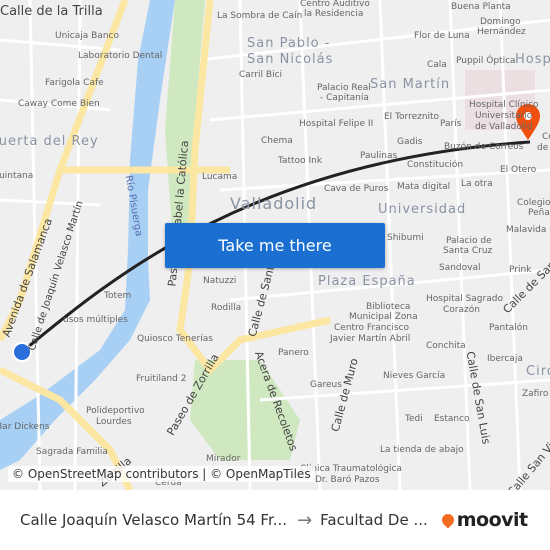 The width and height of the screenshot is (550, 550). Describe the element at coordinates (371, 328) in the screenshot. I see `poi-label: Centro Francisco` at that location.